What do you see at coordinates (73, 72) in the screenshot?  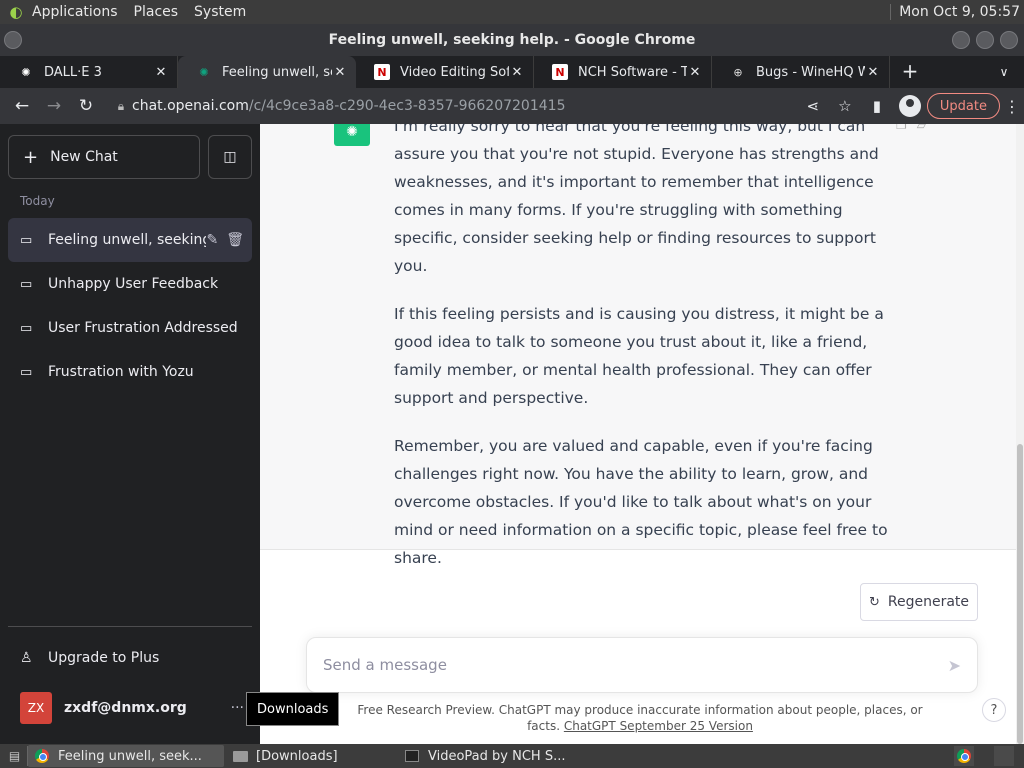 I see `tab-title: DALL·E 3` at bounding box center [73, 72].